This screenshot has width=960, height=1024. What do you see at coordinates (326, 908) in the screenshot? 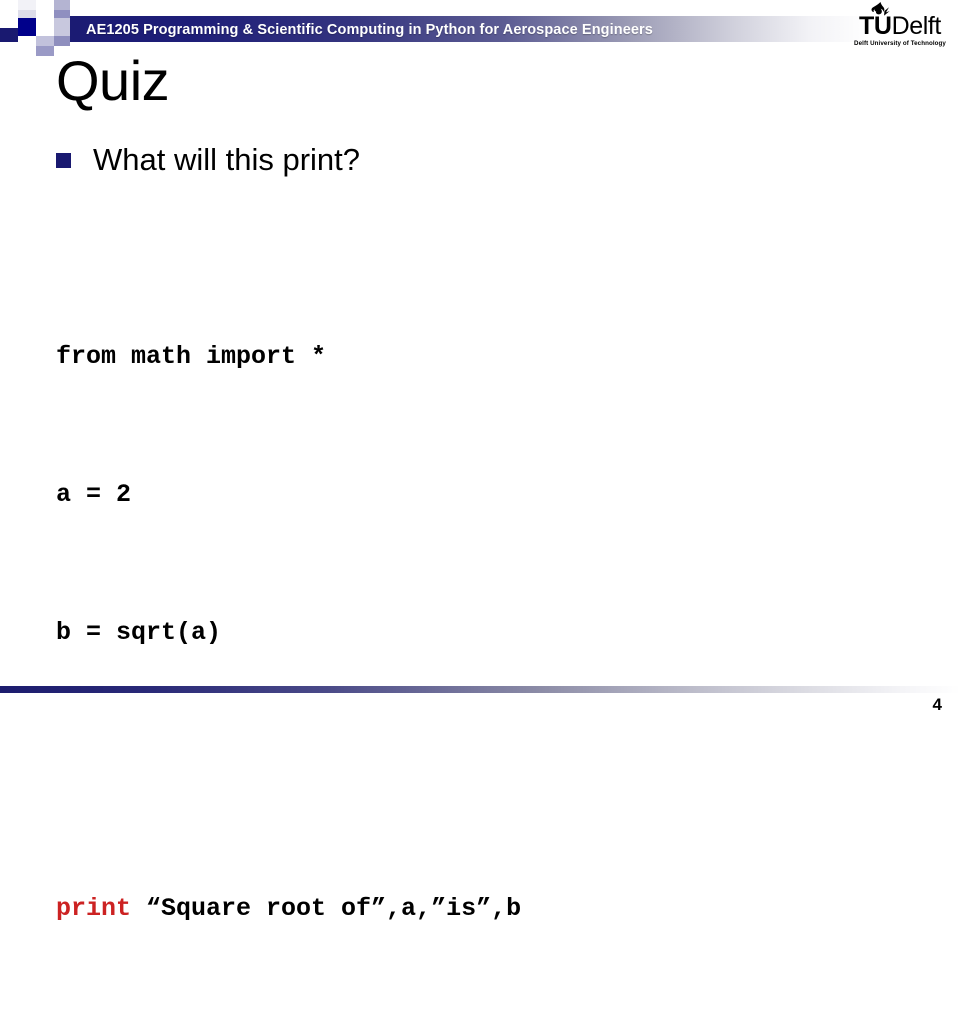
I see `code-line-print-rest: “Square root of”,a,”is”,b` at bounding box center [326, 908].